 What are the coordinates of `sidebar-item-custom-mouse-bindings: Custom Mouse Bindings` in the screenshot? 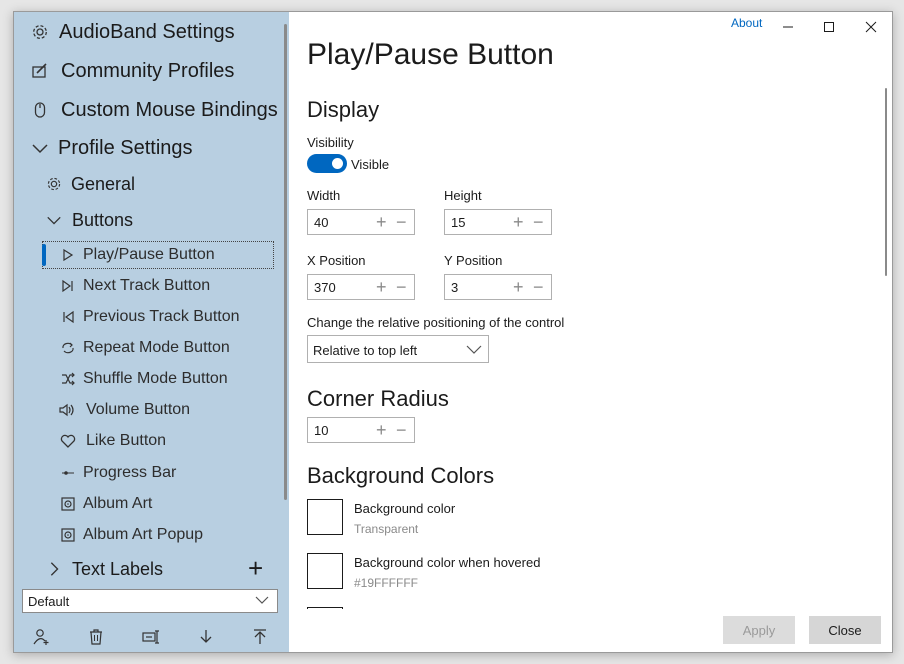 It's located at (154, 110).